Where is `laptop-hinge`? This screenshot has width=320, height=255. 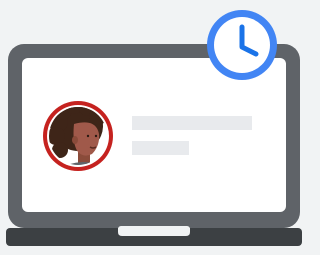 laptop-hinge is located at coordinates (154, 230).